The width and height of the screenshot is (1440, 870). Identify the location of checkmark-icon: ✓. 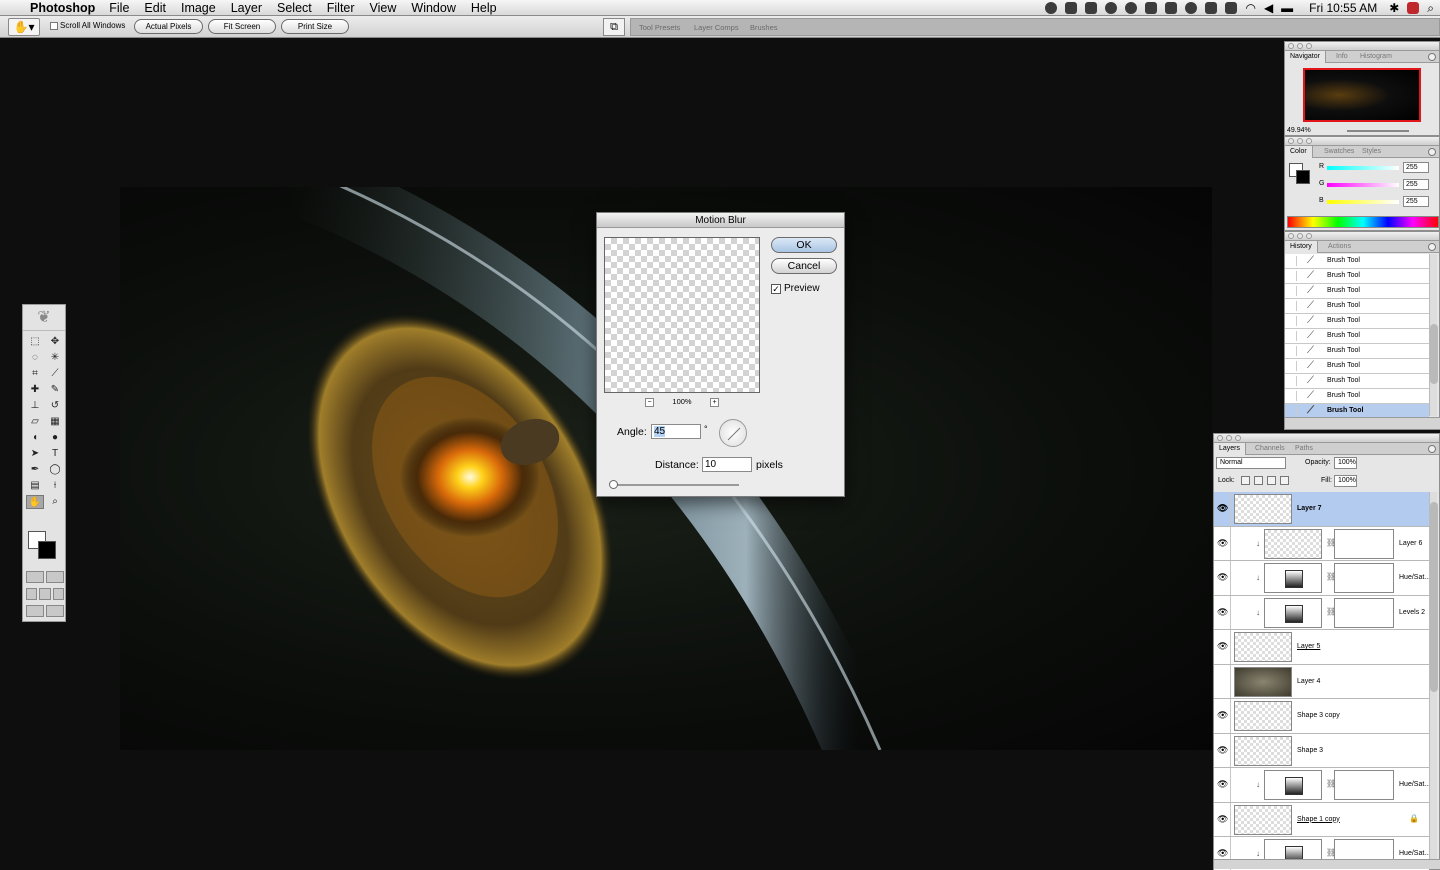
(776, 288).